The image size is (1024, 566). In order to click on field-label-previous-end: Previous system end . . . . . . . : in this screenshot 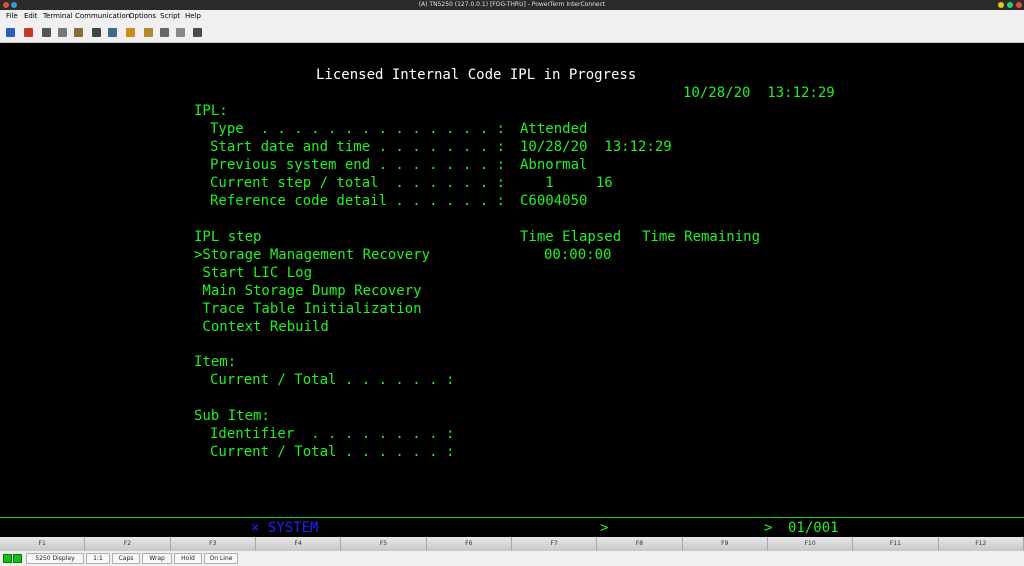, I will do `click(358, 165)`.